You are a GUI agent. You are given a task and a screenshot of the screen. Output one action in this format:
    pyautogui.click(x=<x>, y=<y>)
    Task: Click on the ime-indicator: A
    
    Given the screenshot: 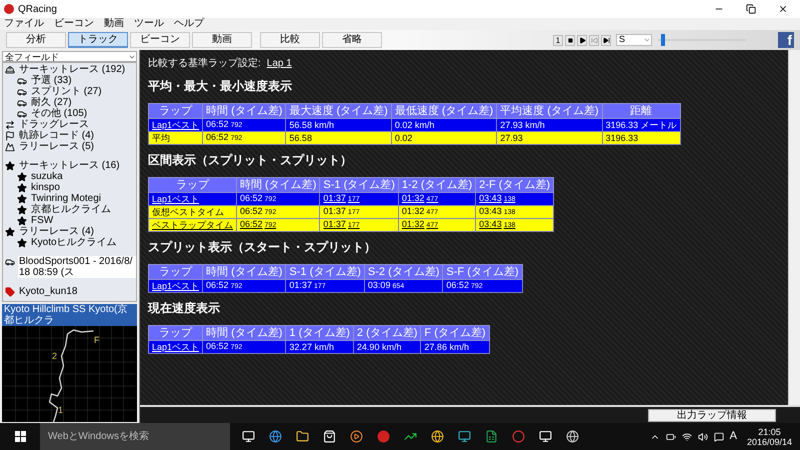 What is the action you would take?
    pyautogui.click(x=733, y=436)
    